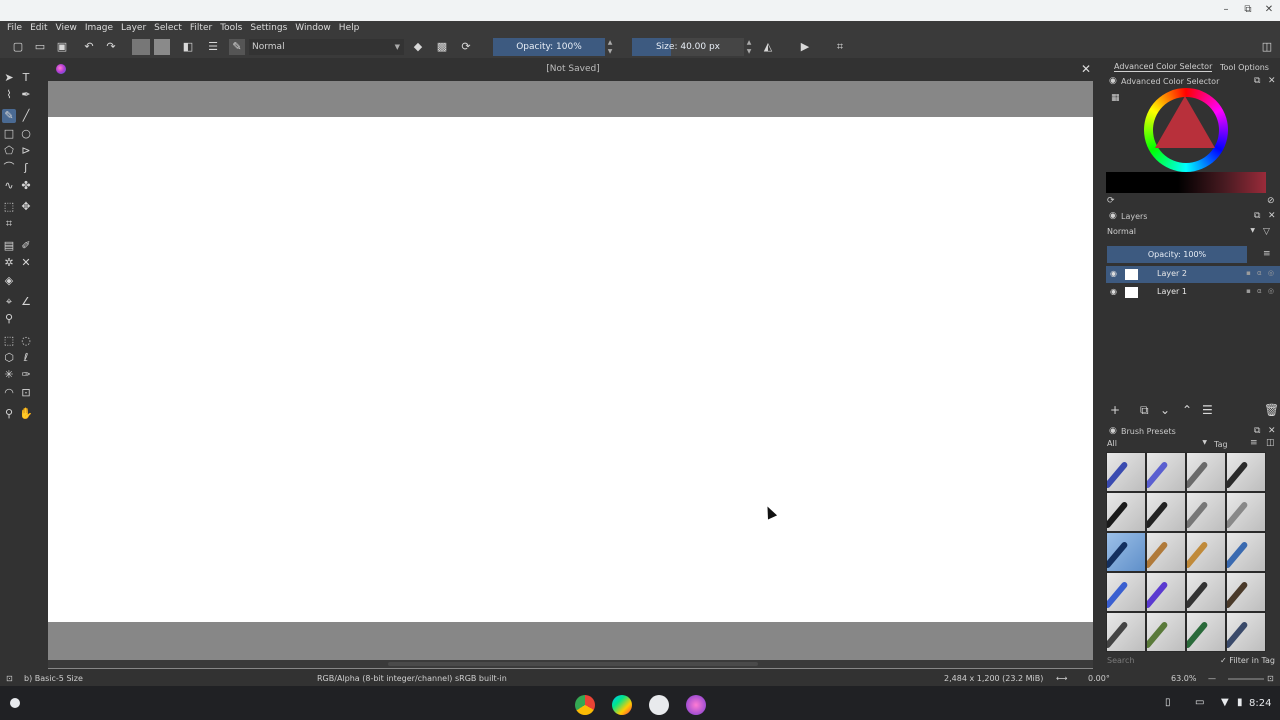  Describe the element at coordinates (89, 47) in the screenshot. I see `undo-icon: ↶` at that location.